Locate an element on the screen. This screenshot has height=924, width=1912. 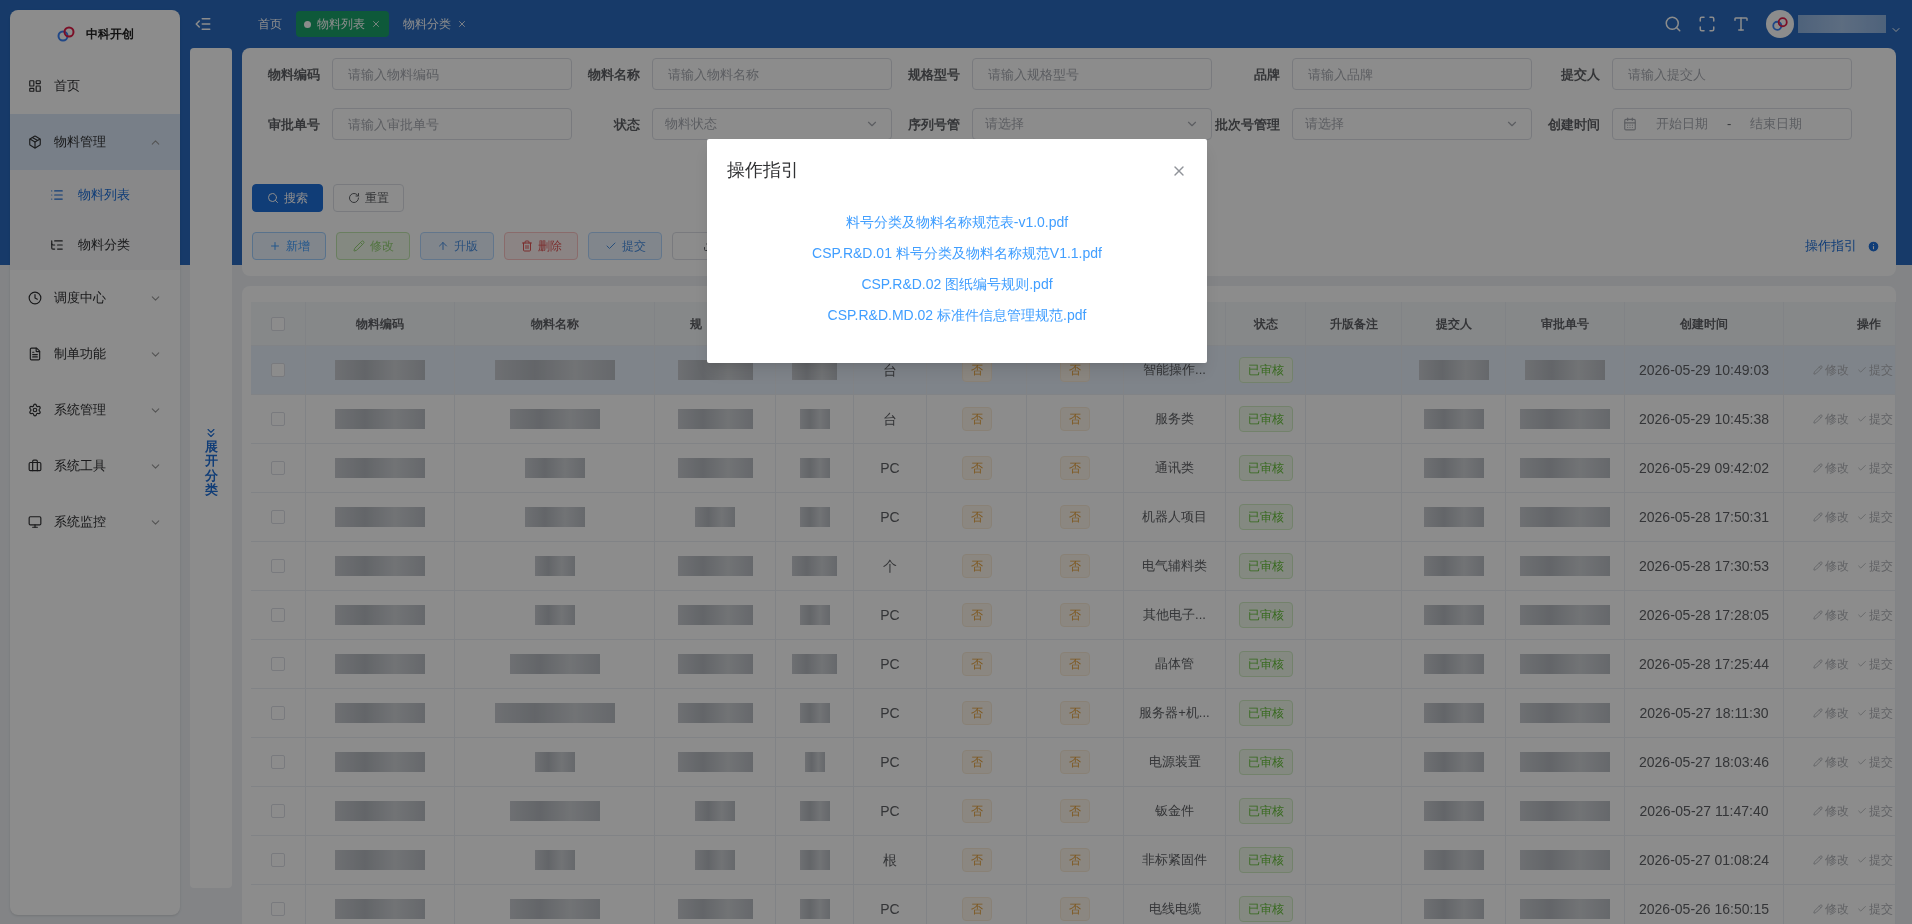
table-cell-text: 台 is located at coordinates (890, 419).